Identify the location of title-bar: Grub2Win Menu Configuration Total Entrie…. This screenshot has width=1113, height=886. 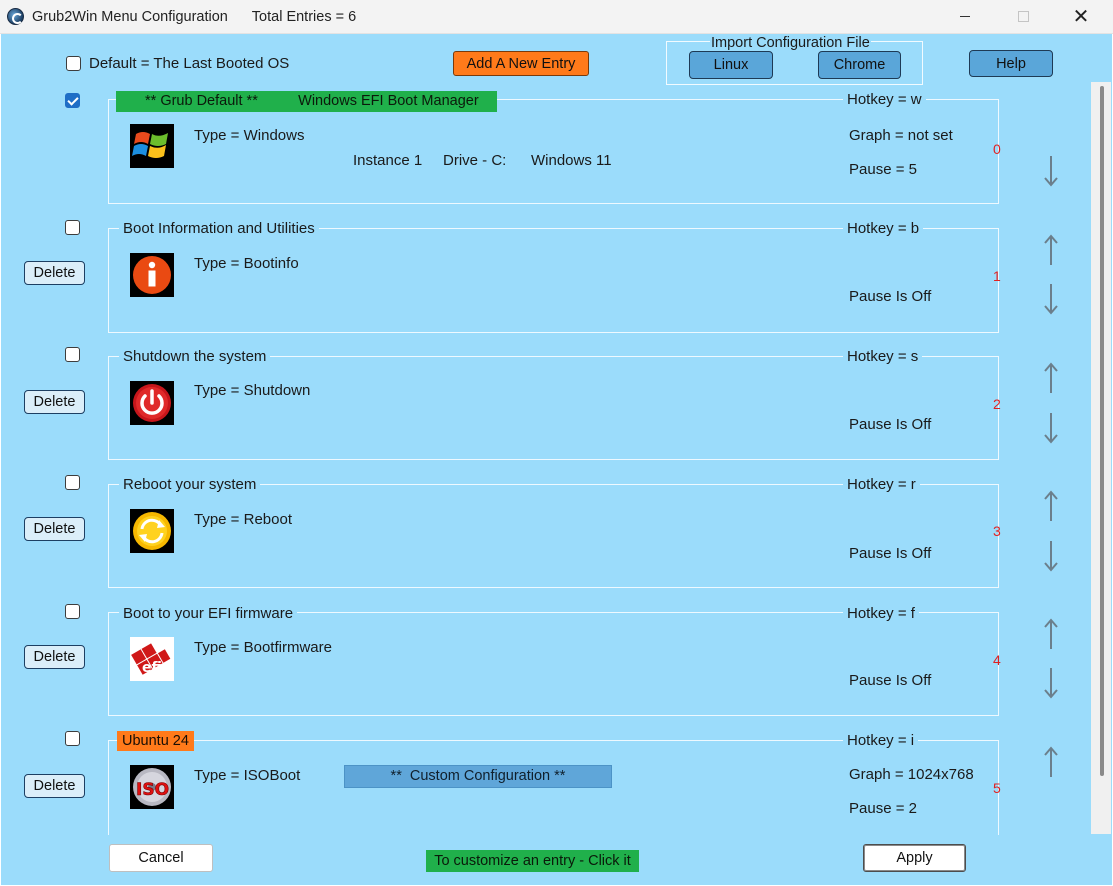
(556, 17).